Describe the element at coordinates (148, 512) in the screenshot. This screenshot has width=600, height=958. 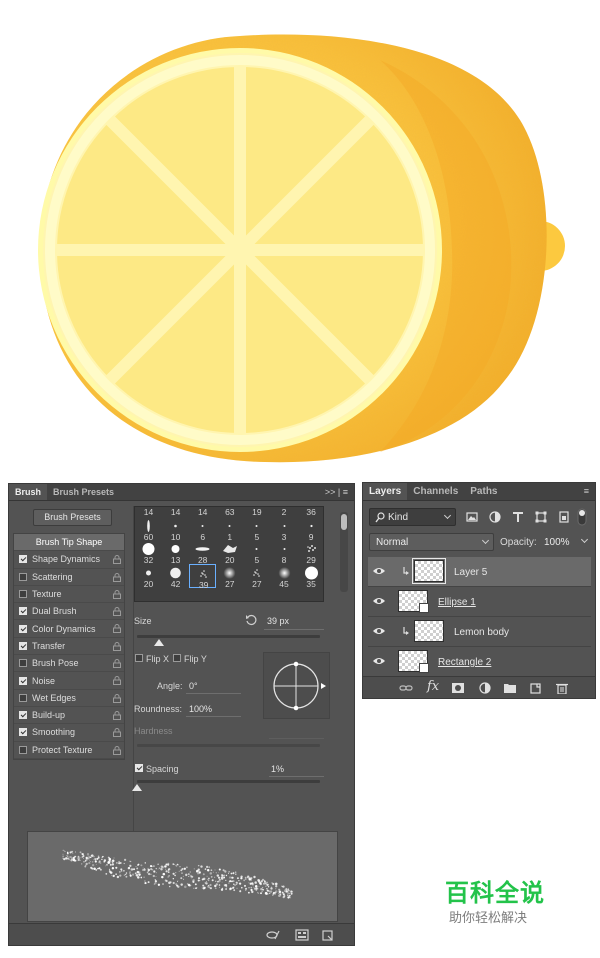
I see `brush-tip-14: 14` at that location.